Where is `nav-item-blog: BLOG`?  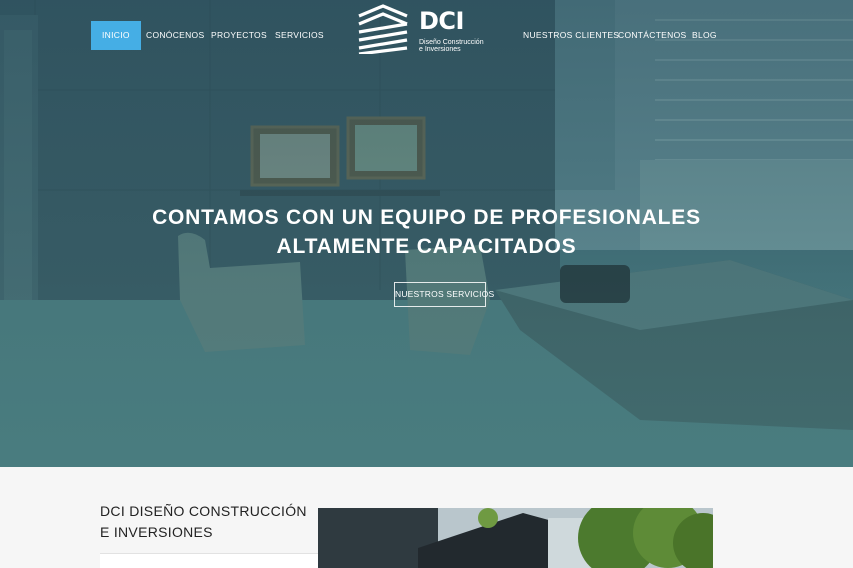 nav-item-blog: BLOG is located at coordinates (704, 35).